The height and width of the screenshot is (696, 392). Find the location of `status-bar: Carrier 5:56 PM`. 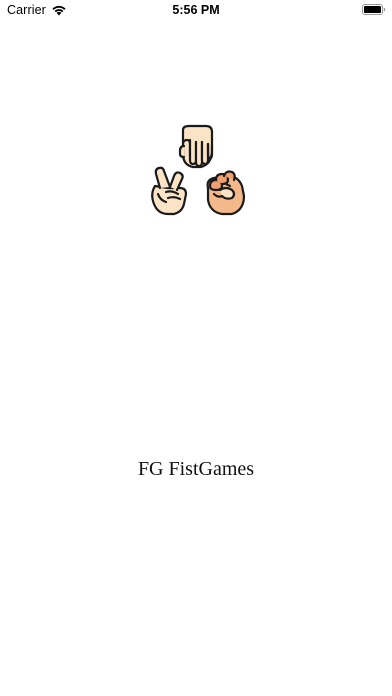

status-bar: Carrier 5:56 PM is located at coordinates (196, 10).